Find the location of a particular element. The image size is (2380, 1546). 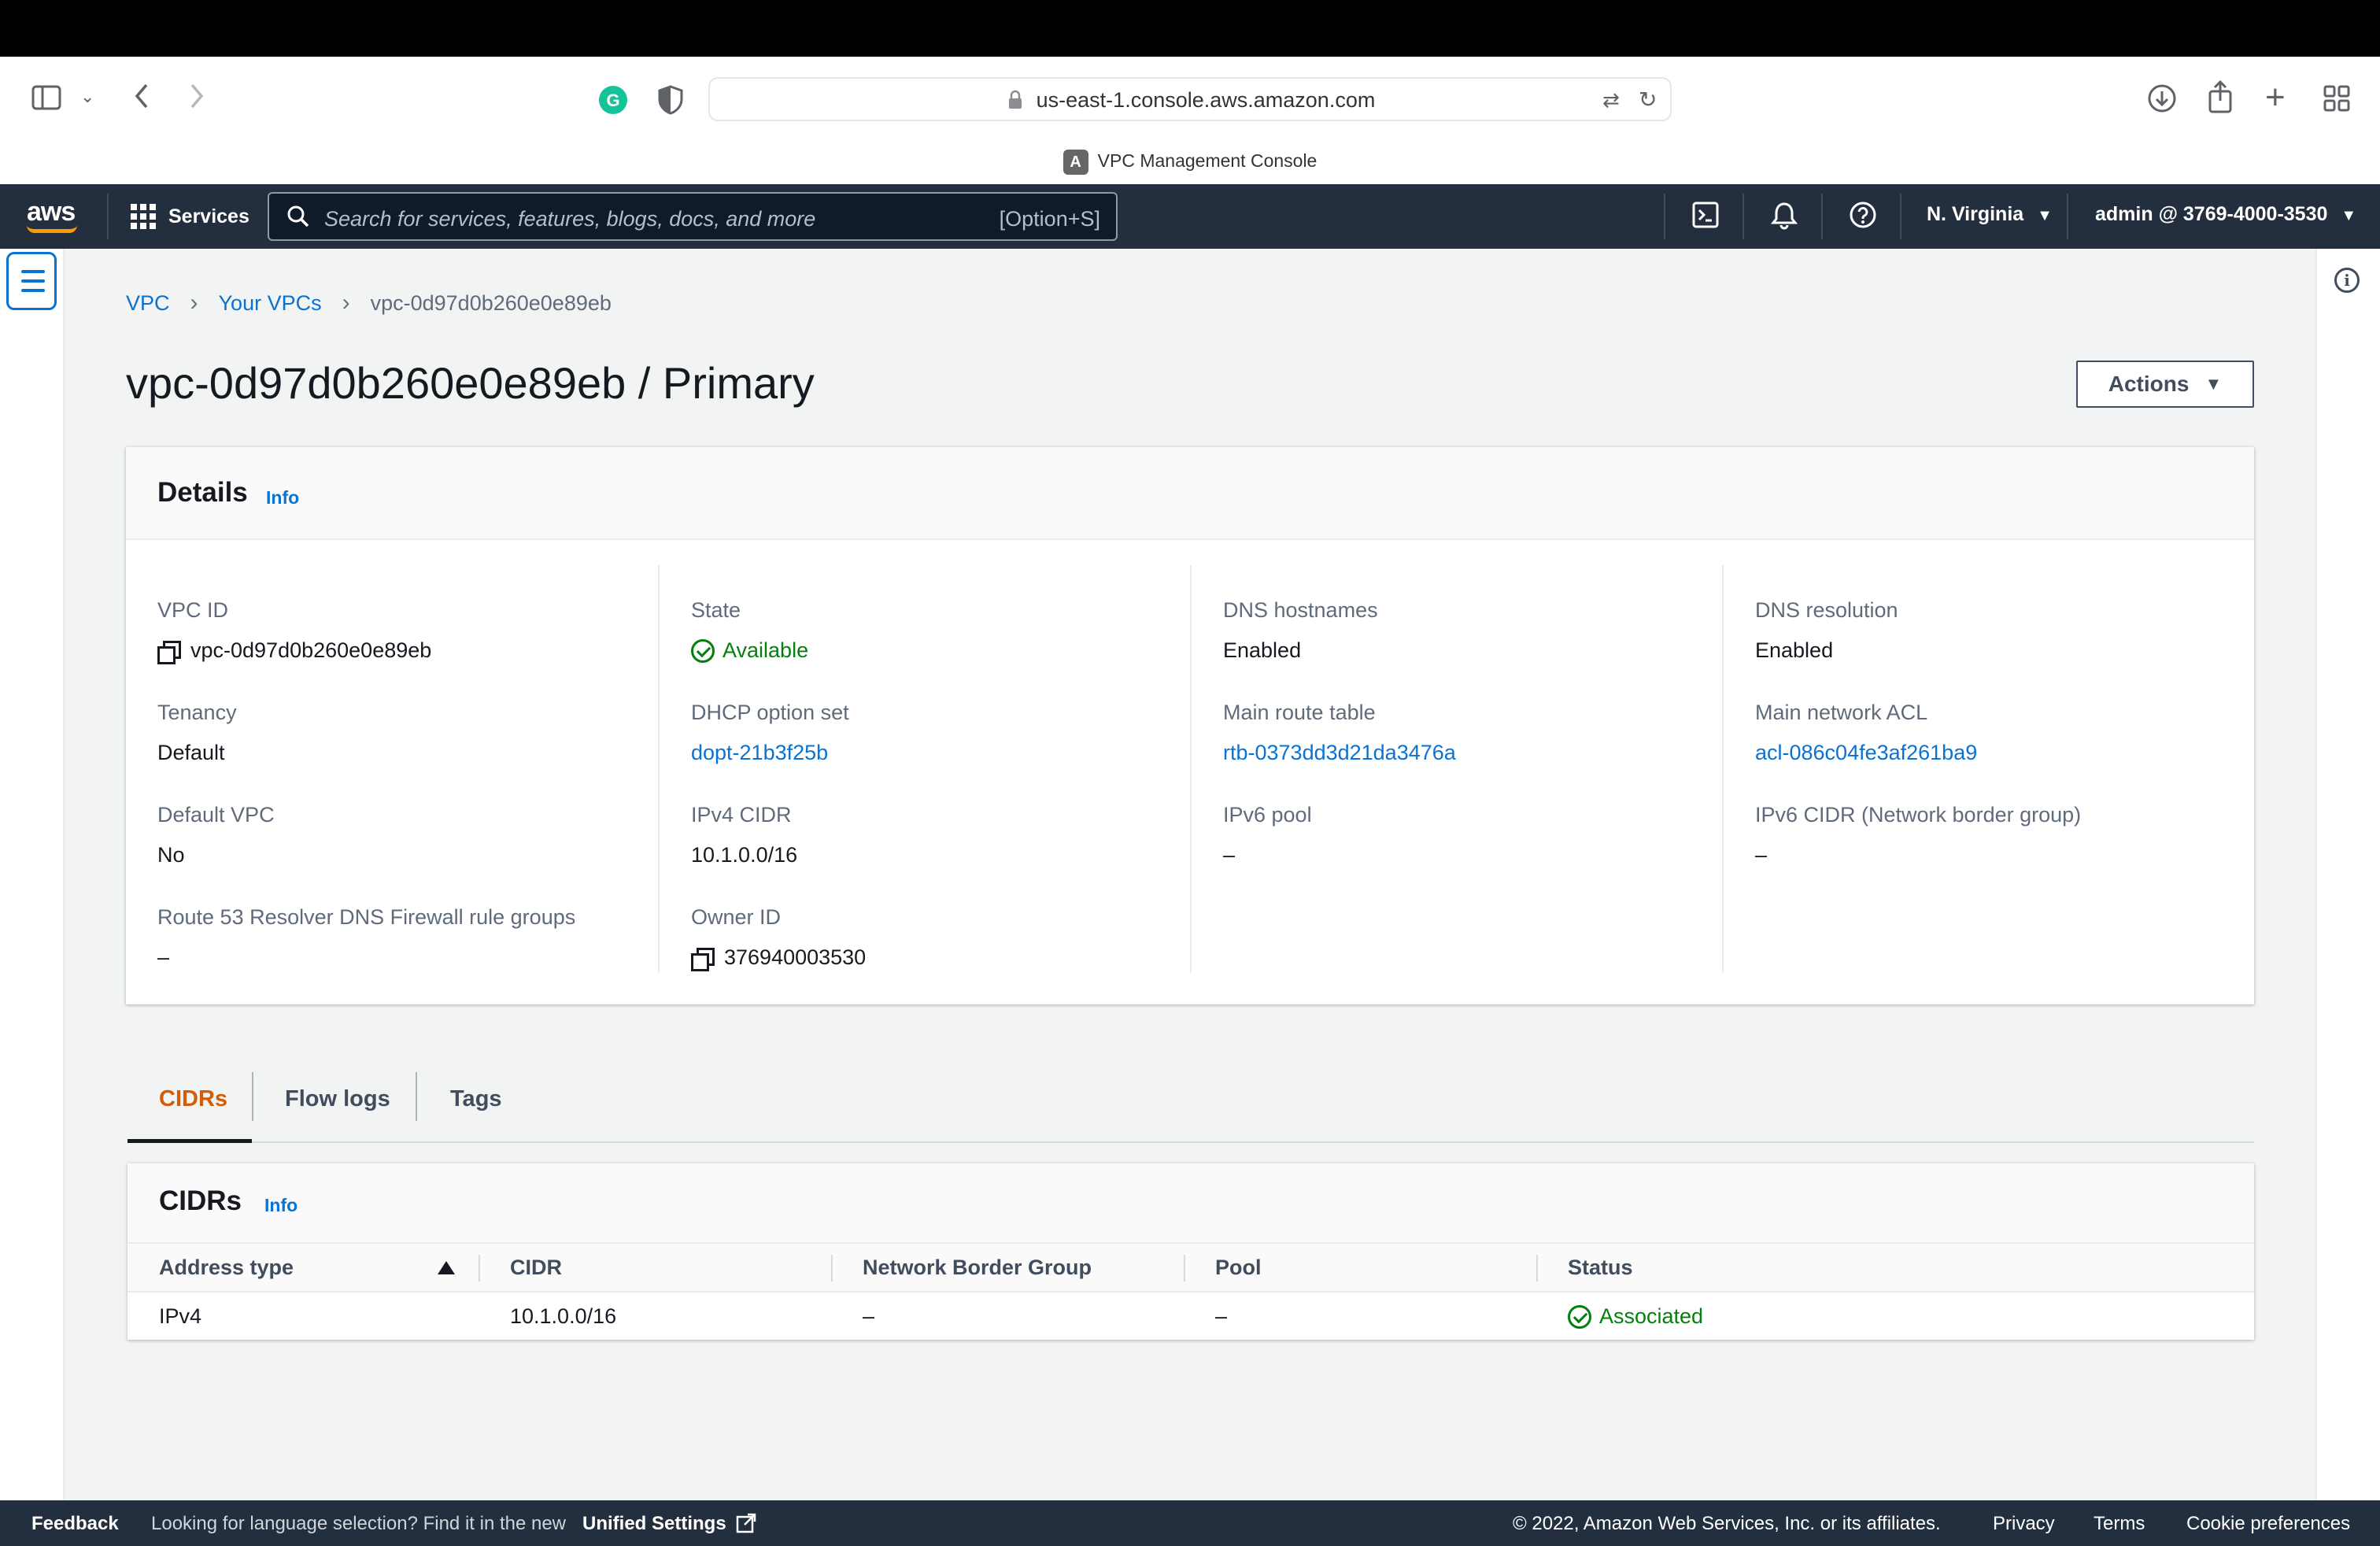

field-label: IPv4 CIDR is located at coordinates (741, 815).